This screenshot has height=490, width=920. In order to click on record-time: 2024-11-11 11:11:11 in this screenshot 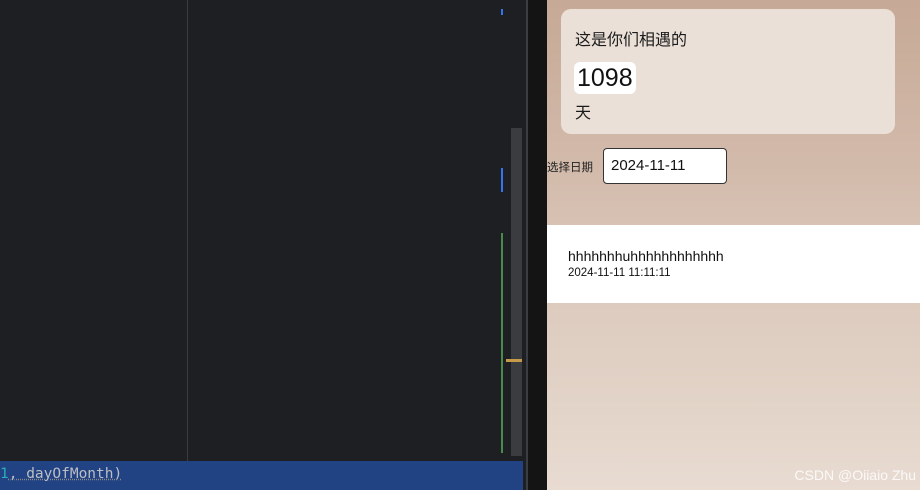, I will do `click(619, 273)`.